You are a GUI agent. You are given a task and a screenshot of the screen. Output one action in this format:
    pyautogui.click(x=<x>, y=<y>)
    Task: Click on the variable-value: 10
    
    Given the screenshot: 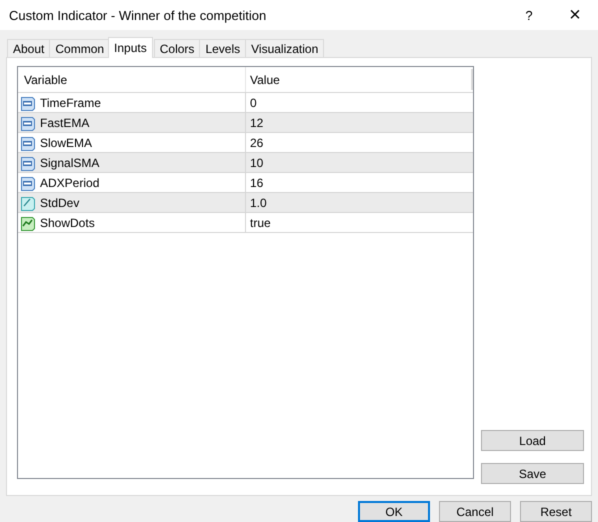 What is the action you would take?
    pyautogui.click(x=257, y=163)
    